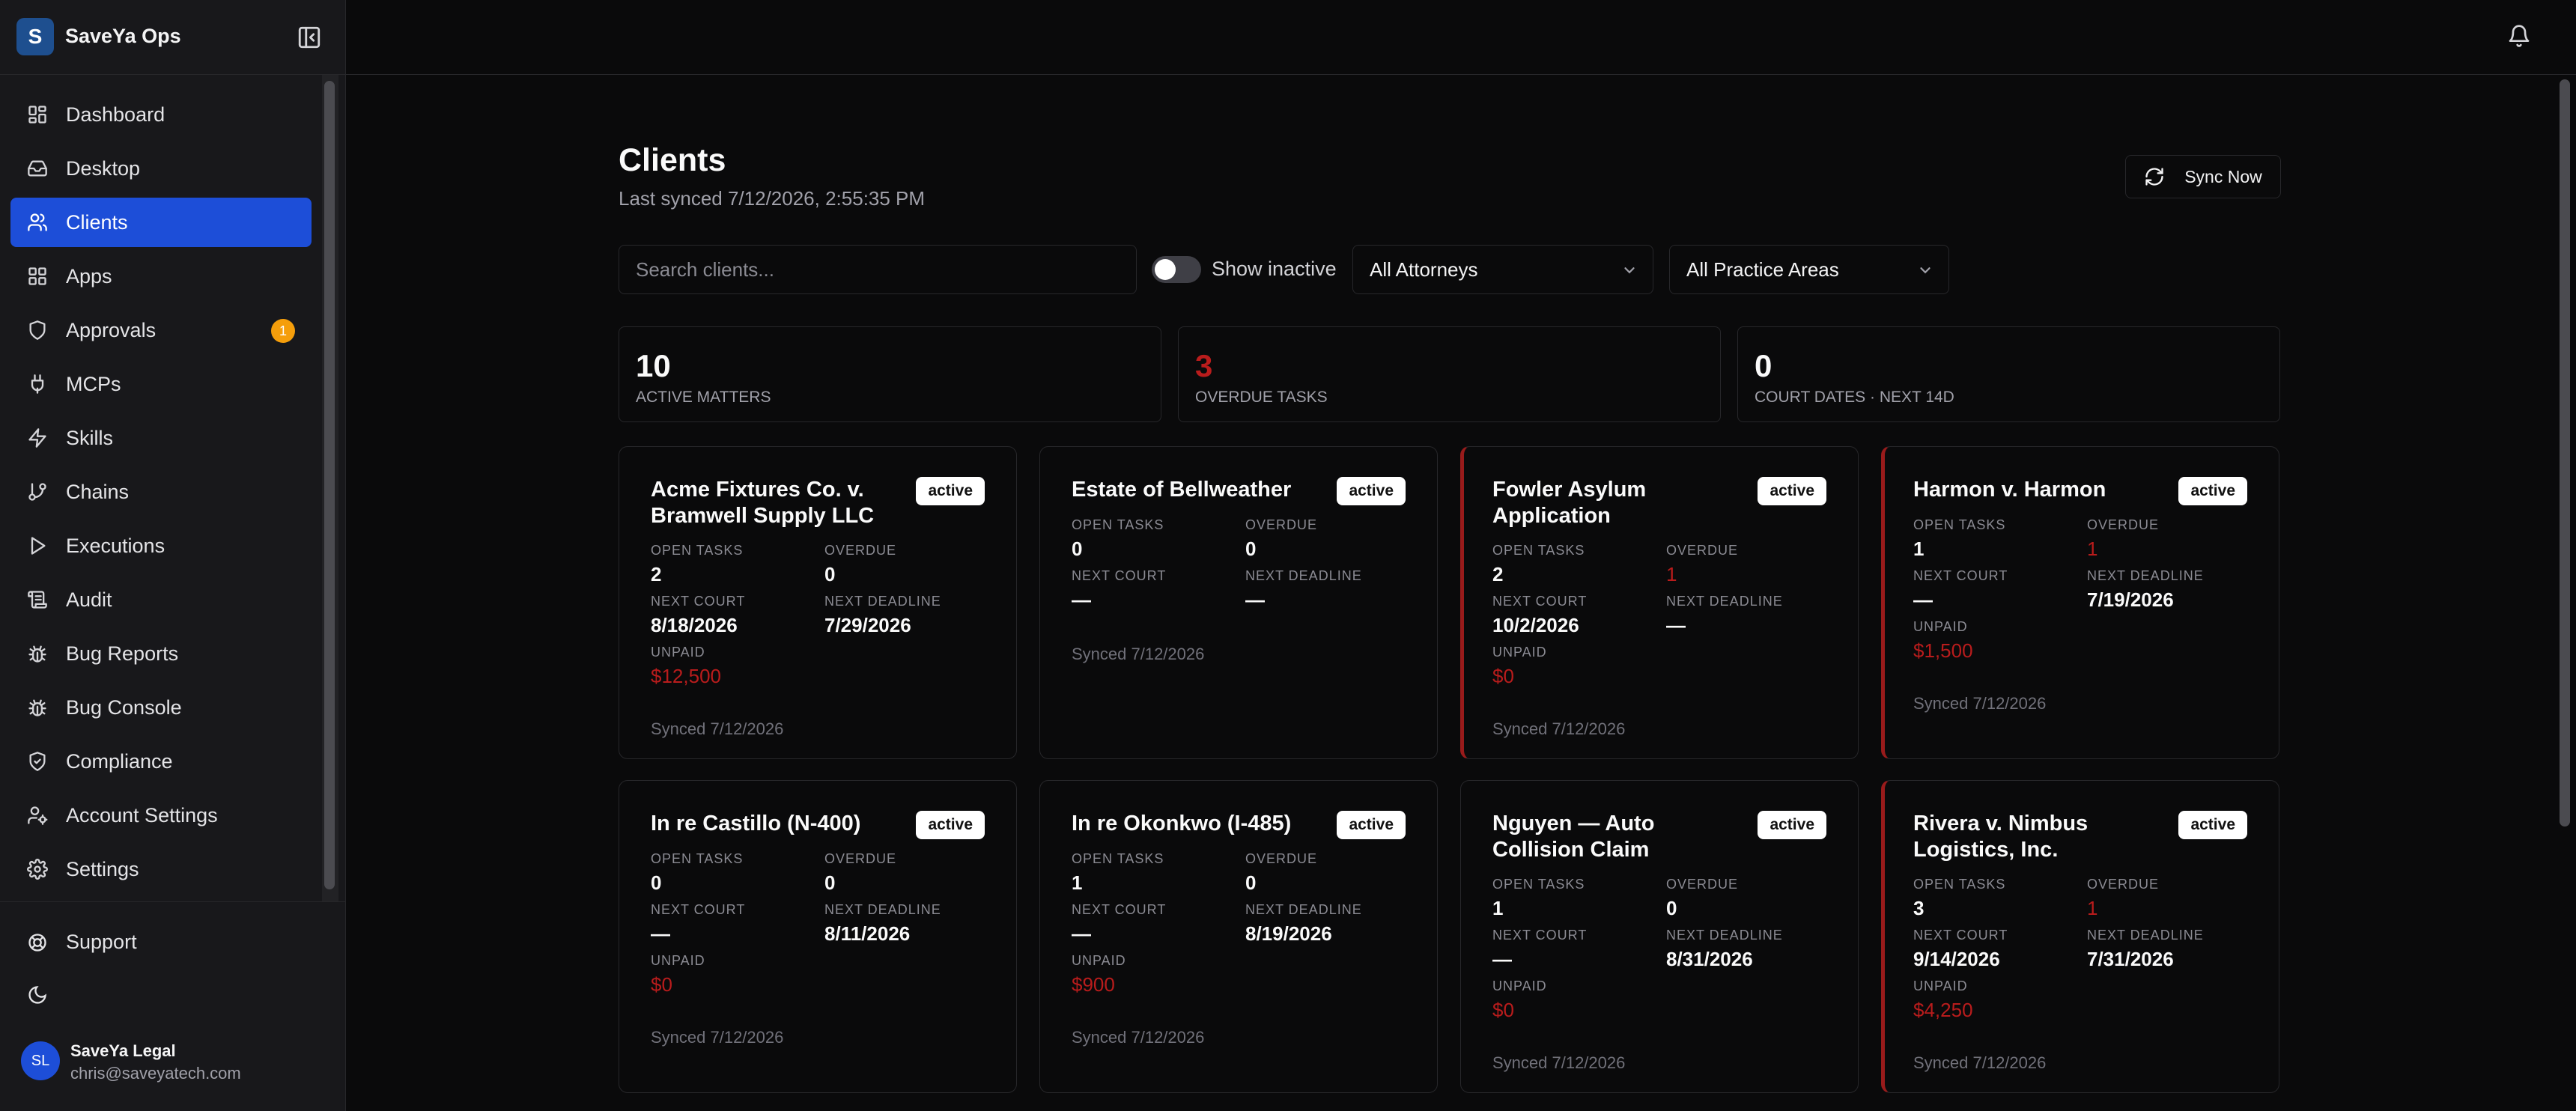  I want to click on matter-title: Nguyen — Auto Collision Claim, so click(1616, 837).